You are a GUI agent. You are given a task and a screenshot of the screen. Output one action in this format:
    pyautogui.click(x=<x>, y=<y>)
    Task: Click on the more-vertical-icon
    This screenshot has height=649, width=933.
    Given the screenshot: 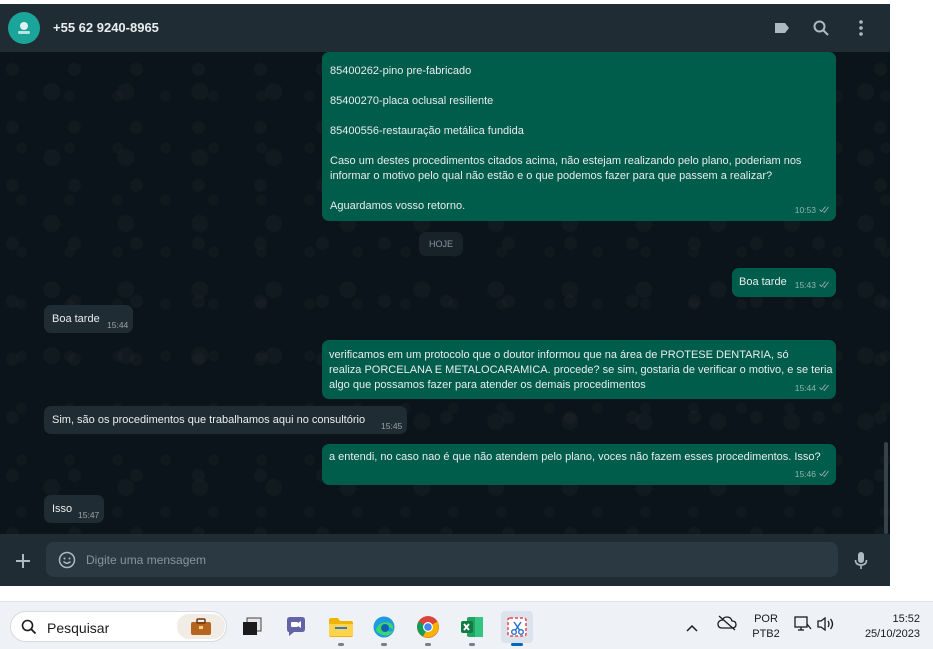 What is the action you would take?
    pyautogui.click(x=861, y=28)
    